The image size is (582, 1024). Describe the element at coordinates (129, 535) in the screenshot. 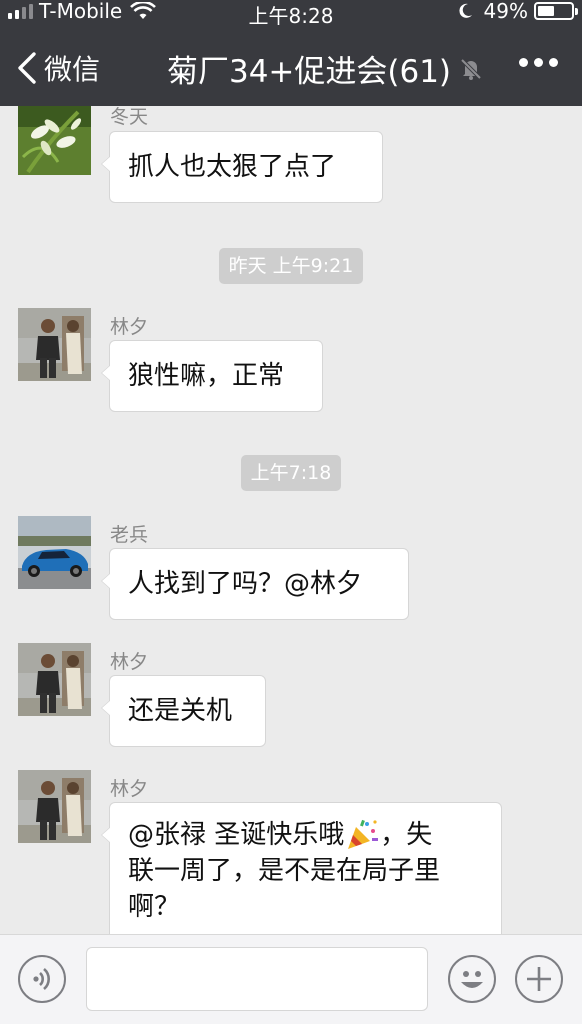

I see `sender-name: 老兵` at that location.